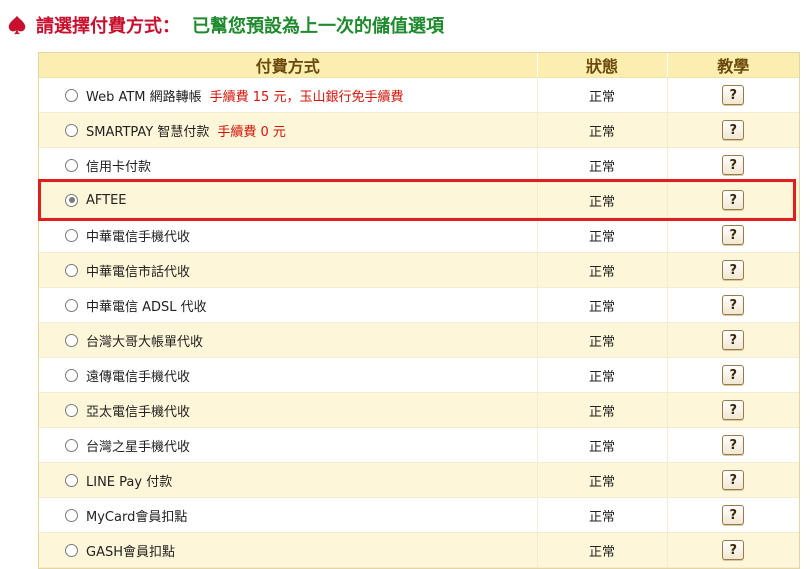  I want to click on spade-icon, so click(17, 25).